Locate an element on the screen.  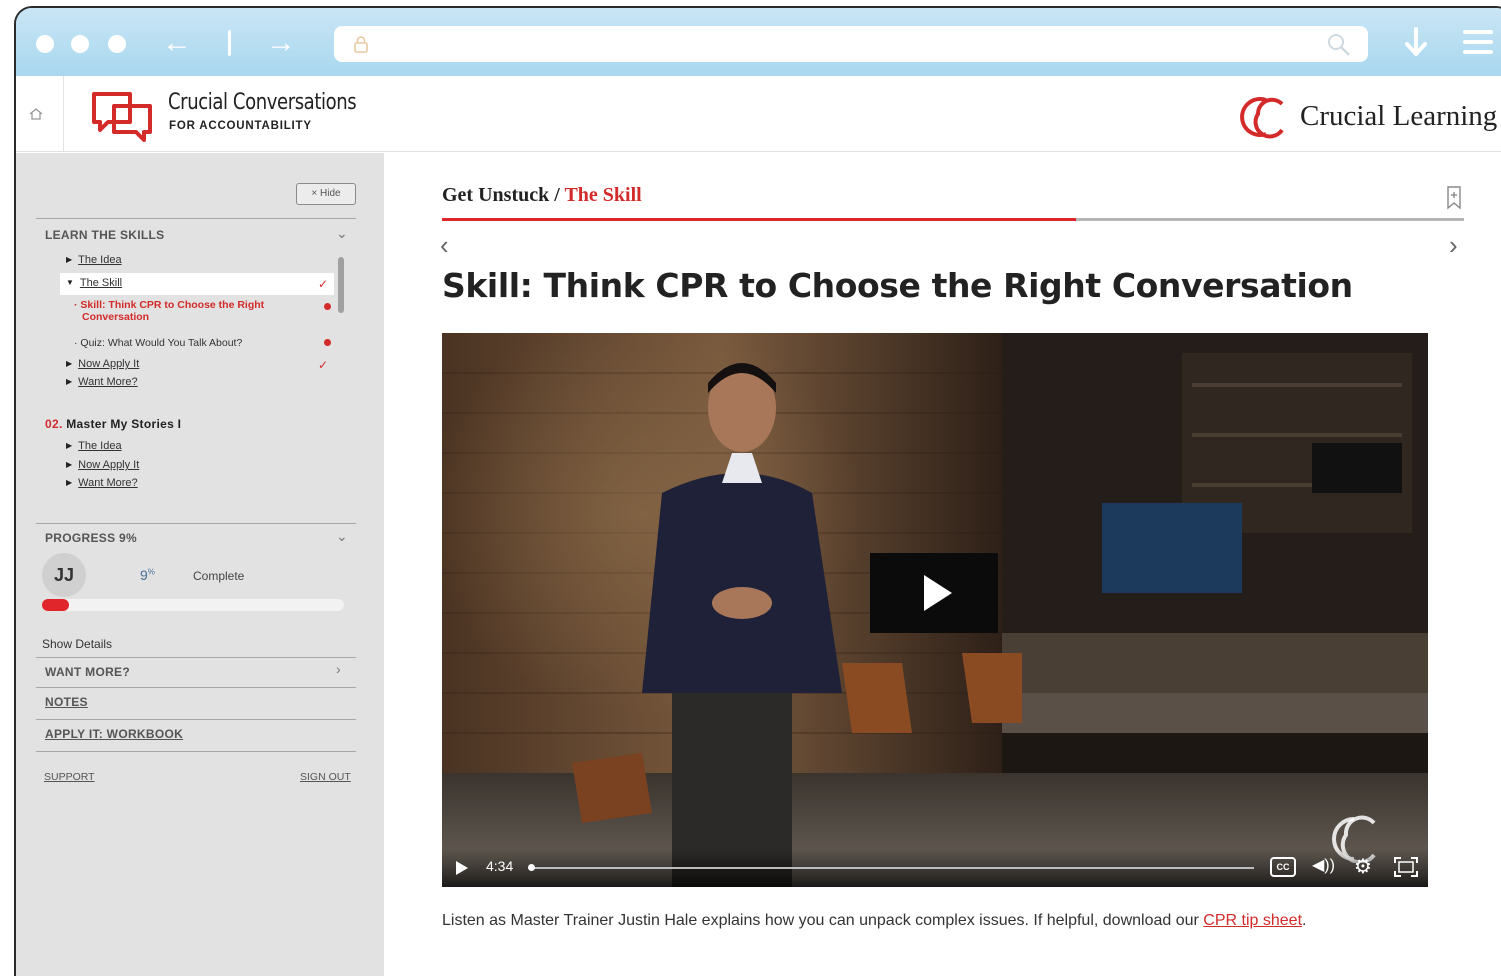
video-time: 4:34 is located at coordinates (500, 866).